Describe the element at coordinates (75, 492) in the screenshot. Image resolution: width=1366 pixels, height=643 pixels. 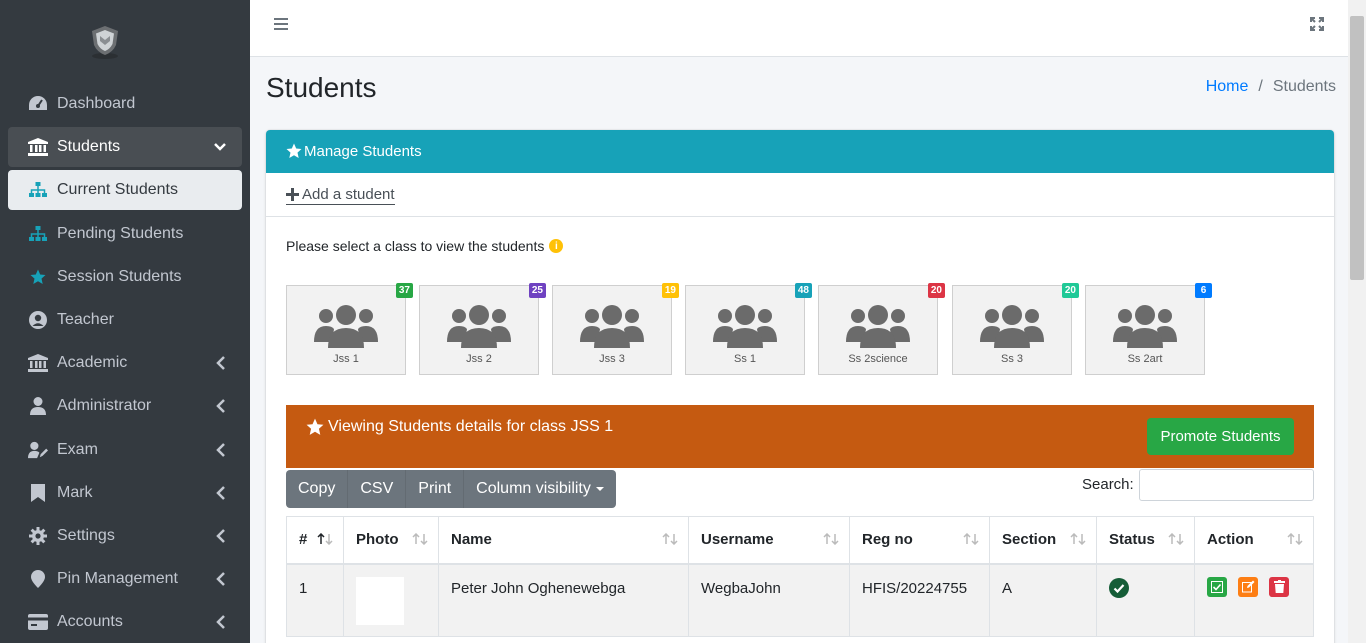
I see `sidebar-item-label: Mark` at that location.